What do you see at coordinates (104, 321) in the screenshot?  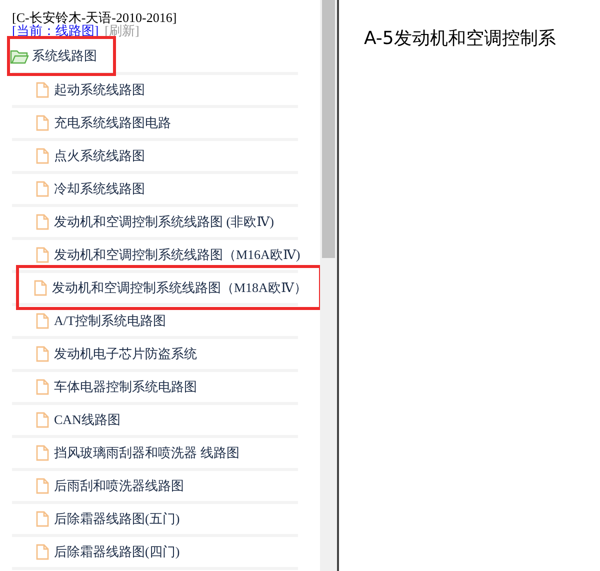 I see `tree-item: A/T控制系统电路图` at bounding box center [104, 321].